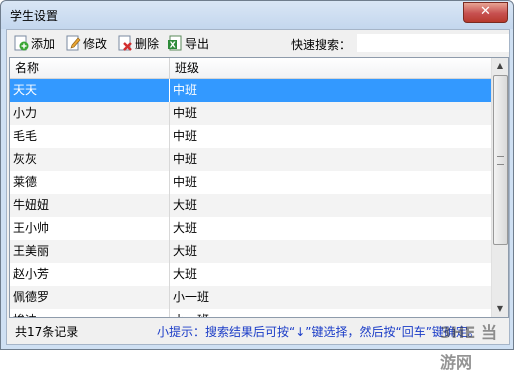 This screenshot has width=514, height=378. I want to click on export-button: X 导出, so click(188, 43).